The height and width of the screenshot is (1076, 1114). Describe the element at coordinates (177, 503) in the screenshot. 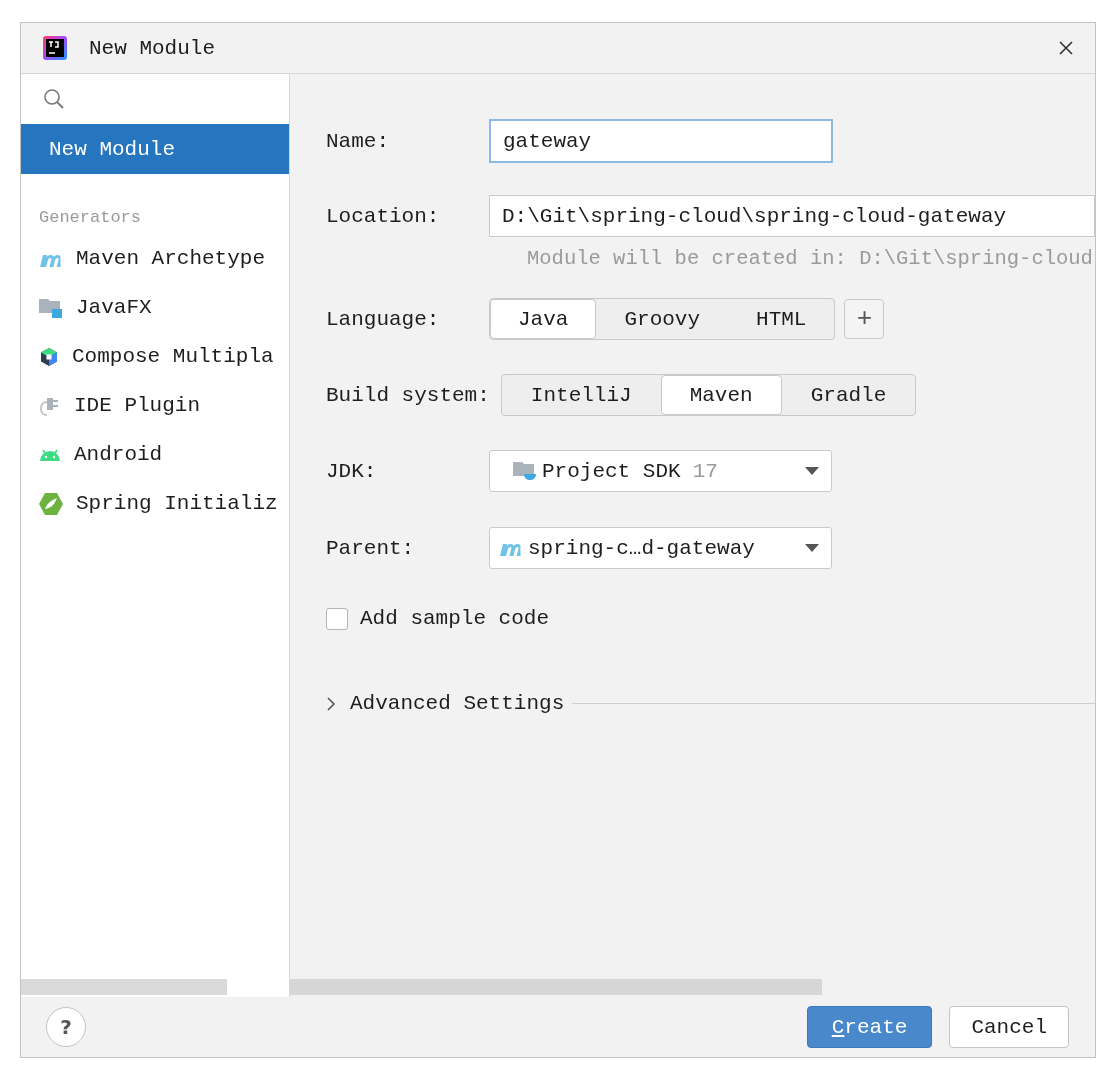

I see `generator-item: Spring Initializ` at that location.